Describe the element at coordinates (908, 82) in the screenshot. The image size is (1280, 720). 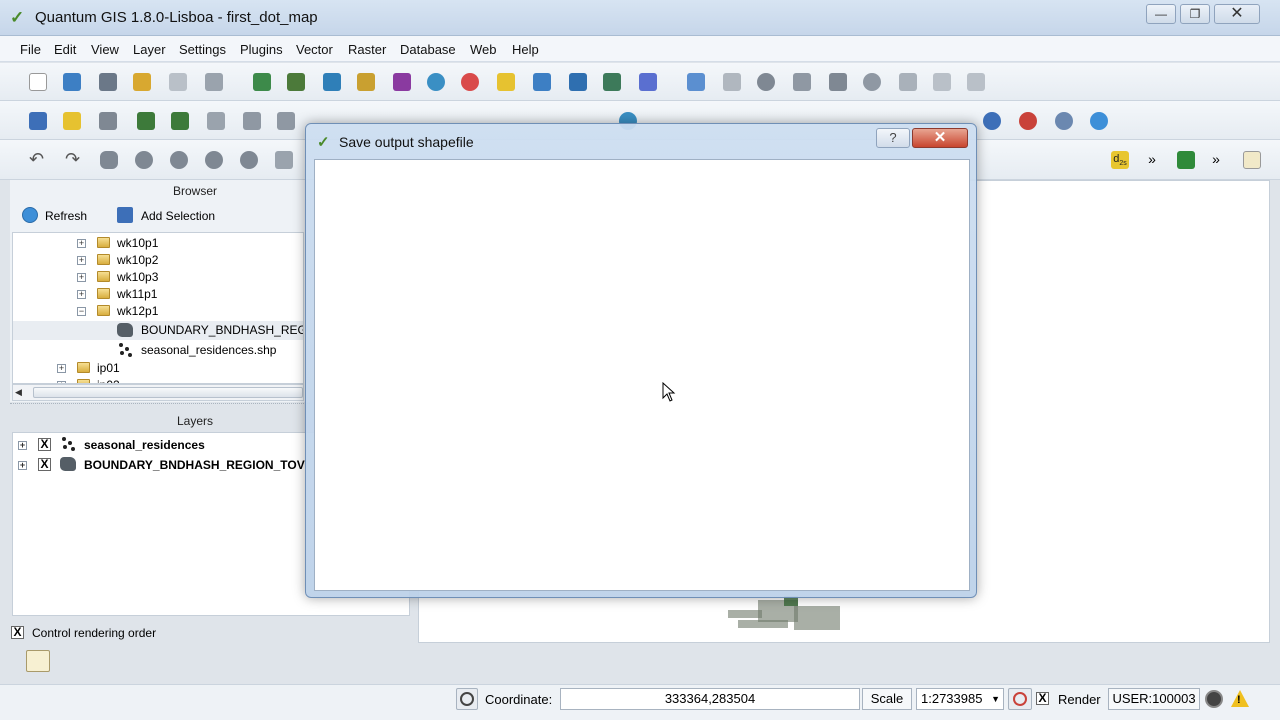
I see `cut-features-button` at that location.